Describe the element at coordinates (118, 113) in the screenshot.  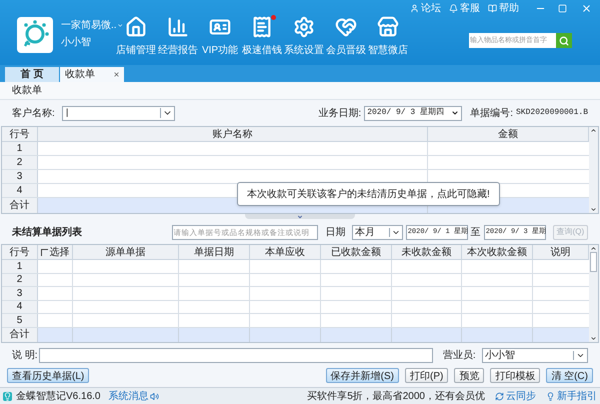
I see `customer-select: |` at that location.